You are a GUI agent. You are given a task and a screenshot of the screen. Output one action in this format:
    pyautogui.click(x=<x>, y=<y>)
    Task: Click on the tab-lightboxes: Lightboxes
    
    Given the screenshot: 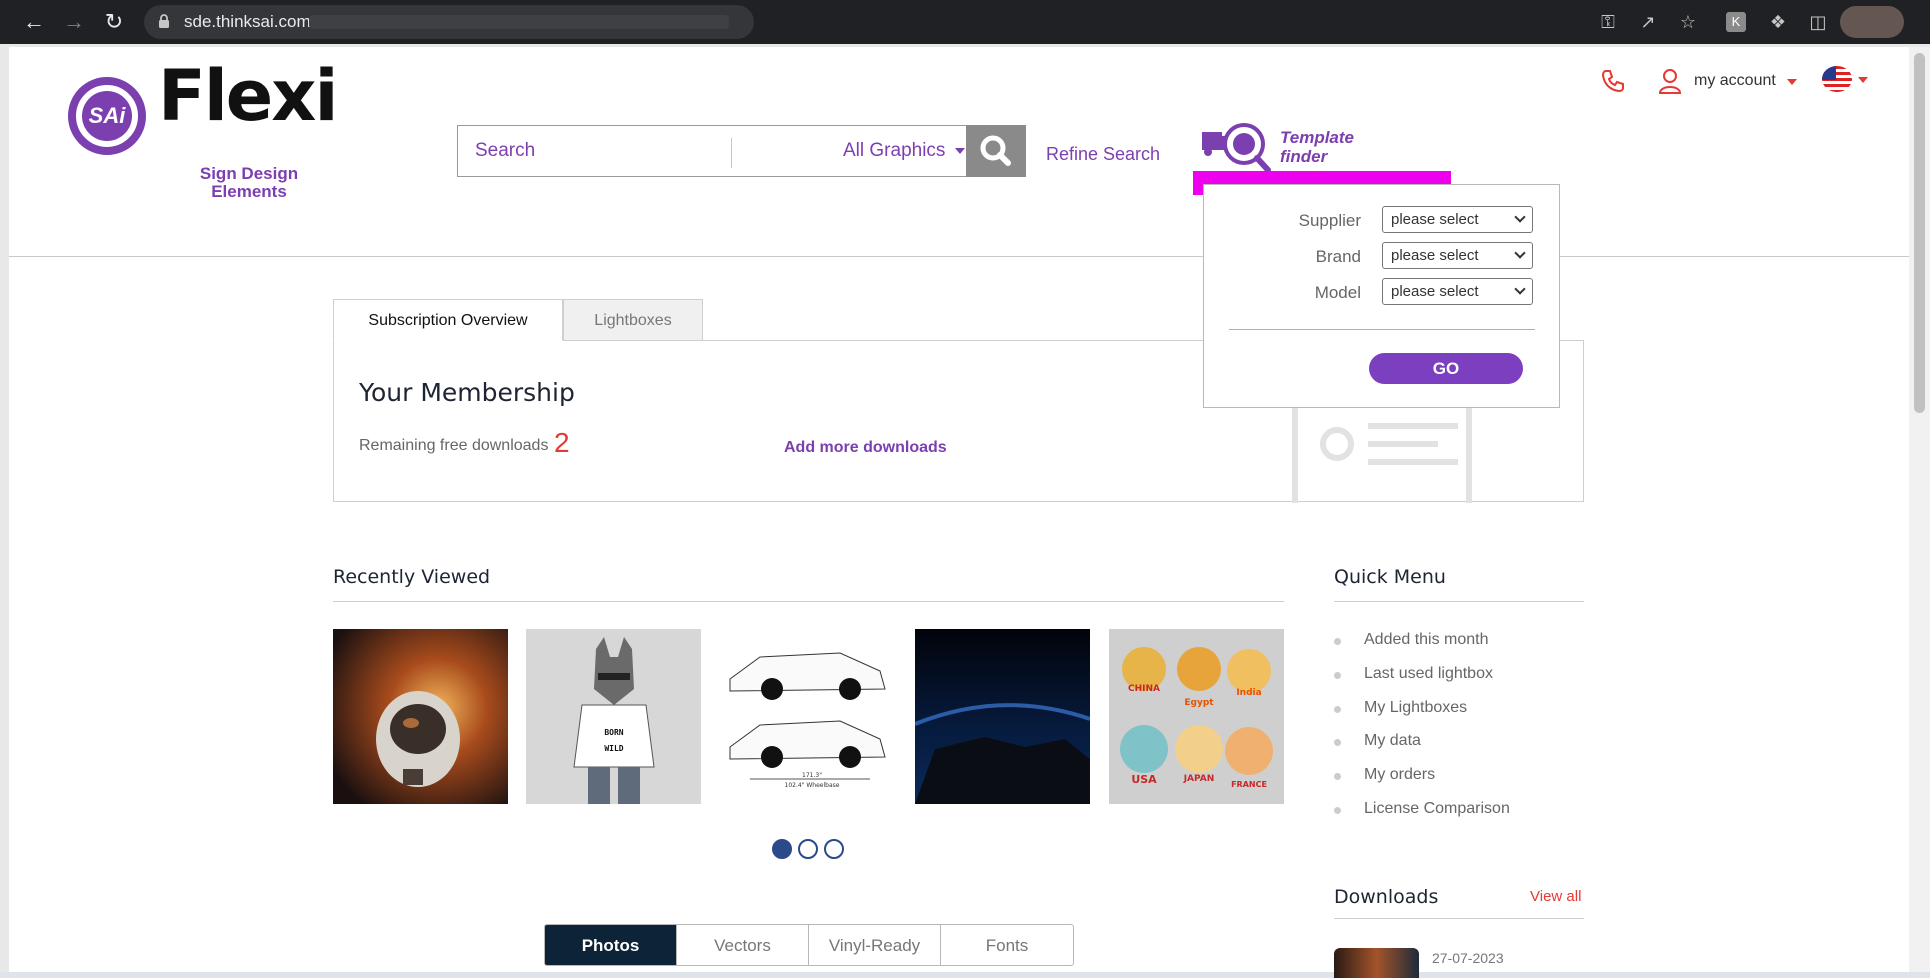 What is the action you would take?
    pyautogui.click(x=633, y=320)
    